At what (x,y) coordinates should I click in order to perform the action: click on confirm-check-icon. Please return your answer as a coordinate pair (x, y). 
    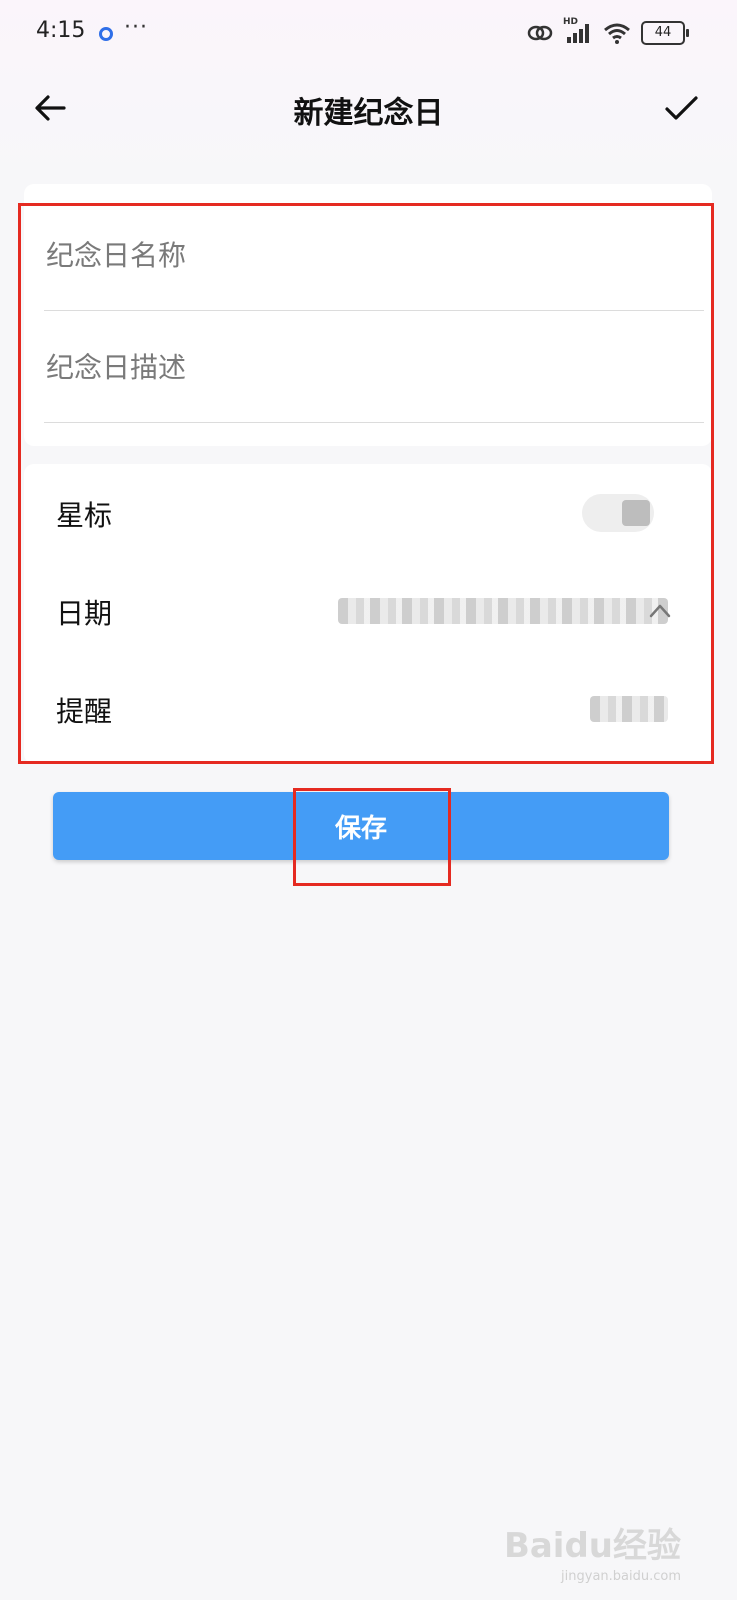
    Looking at the image, I should click on (681, 108).